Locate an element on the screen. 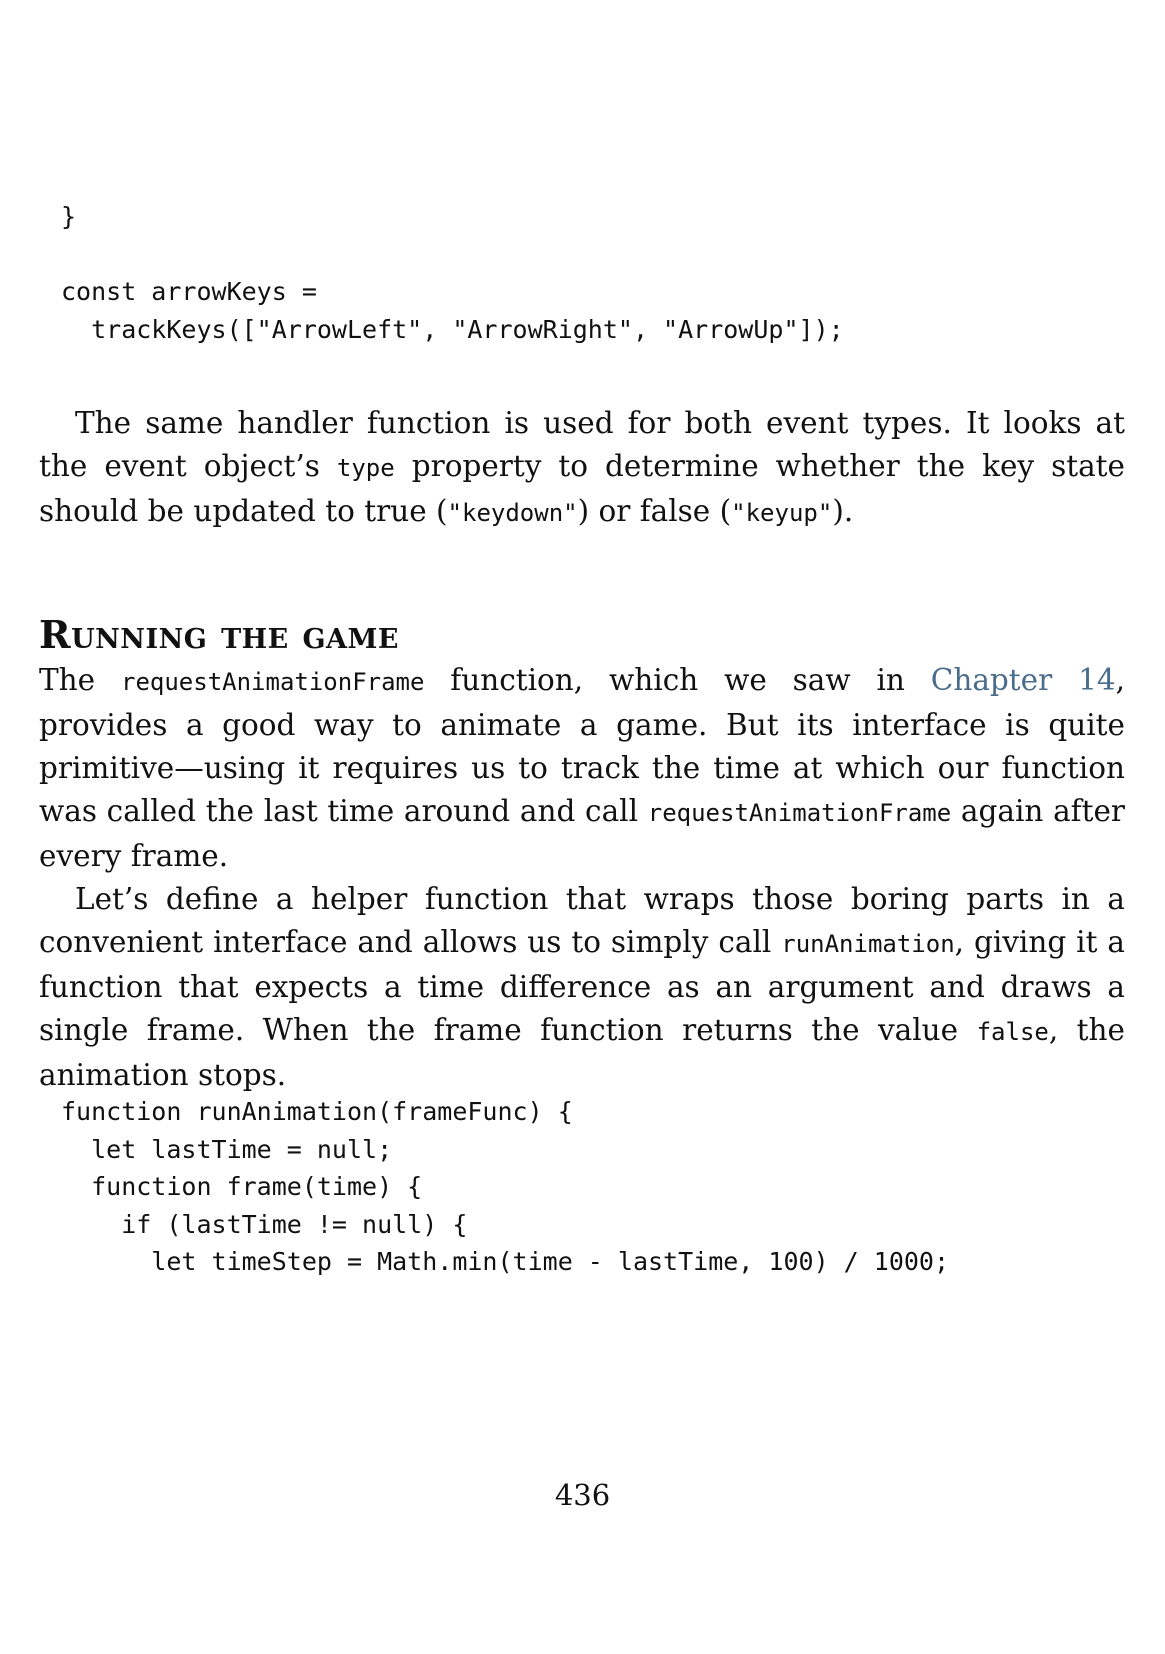 Image resolution: width=1165 pixels, height=1654 pixels. text-run: ). is located at coordinates (843, 511).